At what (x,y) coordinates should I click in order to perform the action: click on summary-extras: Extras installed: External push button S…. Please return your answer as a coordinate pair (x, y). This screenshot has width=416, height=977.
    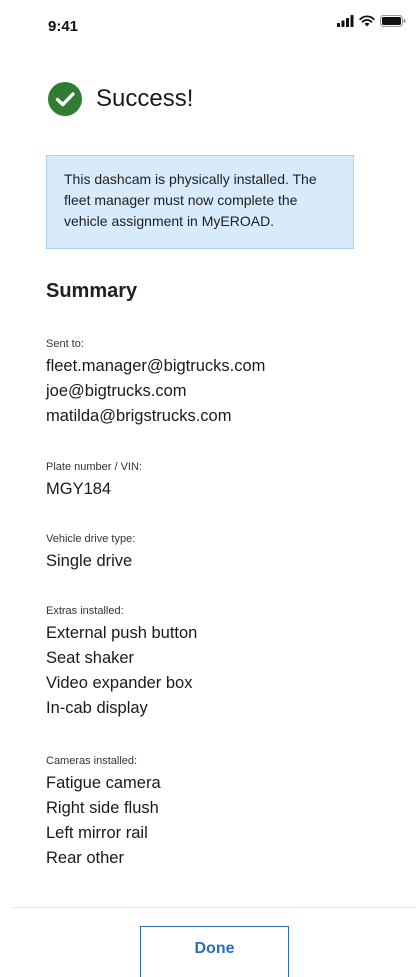
    Looking at the image, I should click on (216, 662).